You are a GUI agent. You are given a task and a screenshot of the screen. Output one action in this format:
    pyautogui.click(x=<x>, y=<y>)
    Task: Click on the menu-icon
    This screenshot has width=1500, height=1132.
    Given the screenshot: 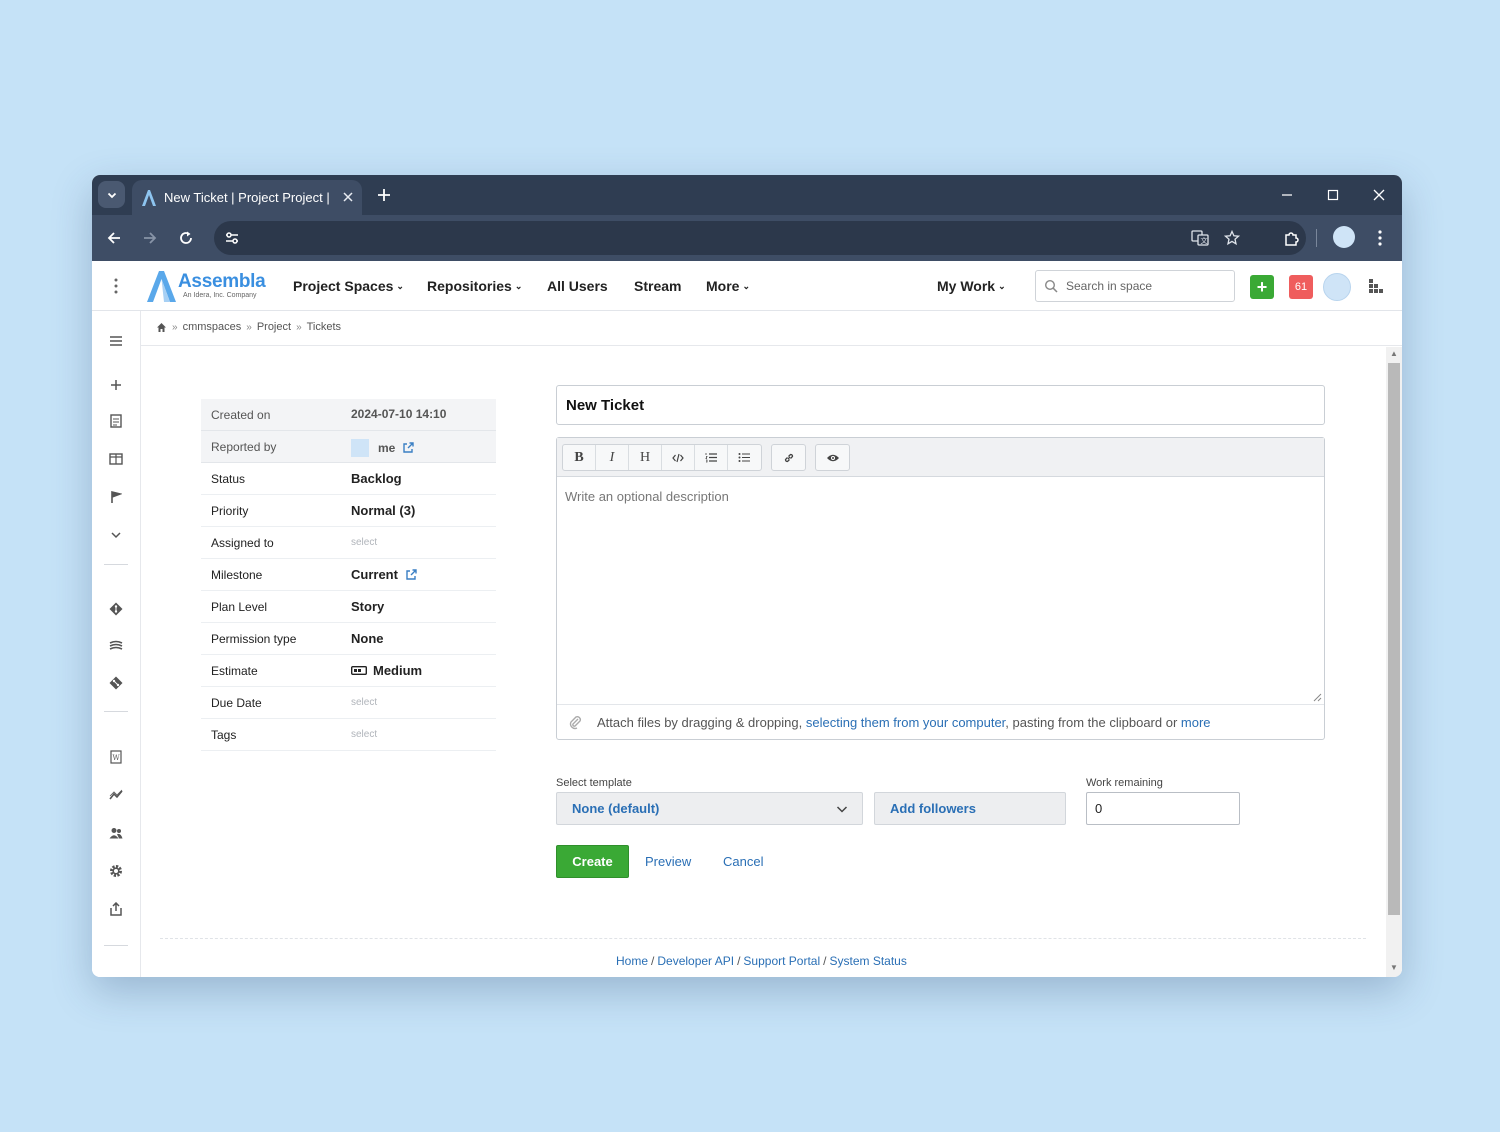 What is the action you would take?
    pyautogui.click(x=116, y=341)
    